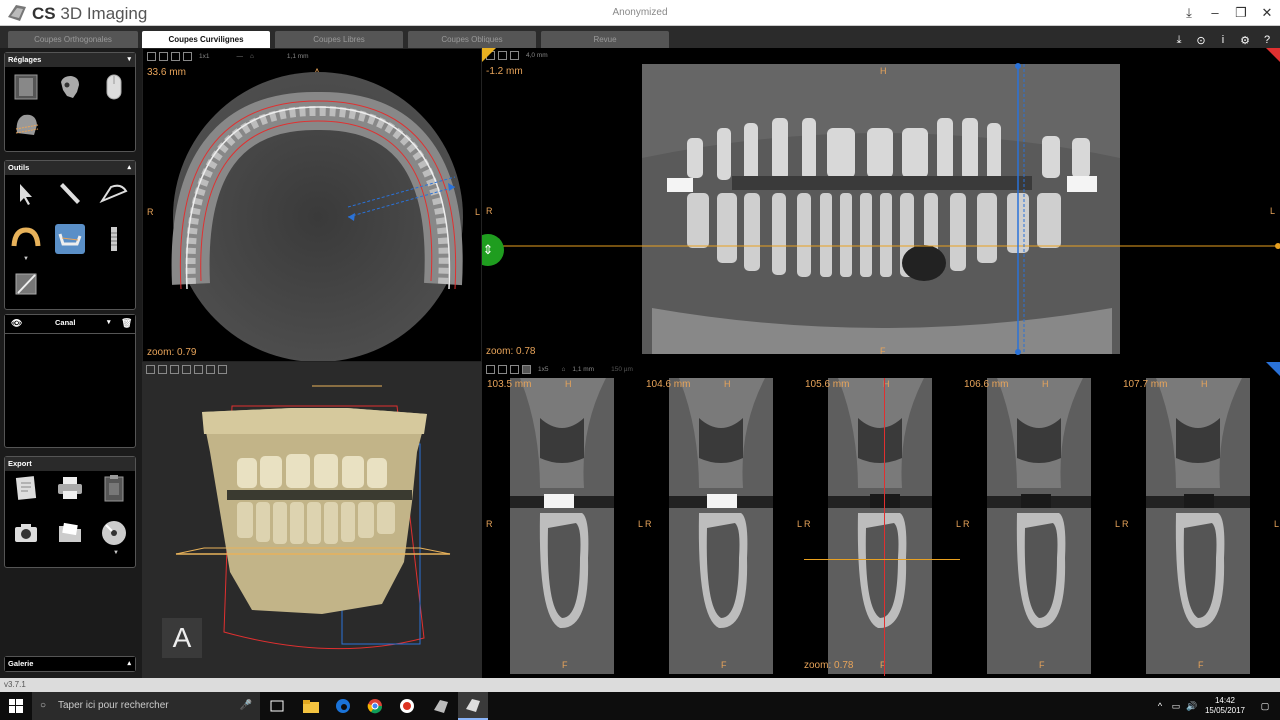 Image resolution: width=1280 pixels, height=720 pixels. What do you see at coordinates (70, 194) in the screenshot?
I see `ruler-icon` at bounding box center [70, 194].